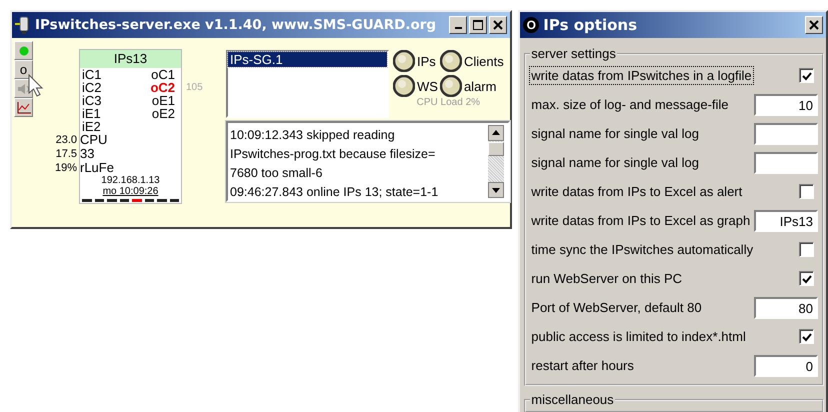 The width and height of the screenshot is (828, 412). Describe the element at coordinates (496, 190) in the screenshot. I see `scroll-down-icon` at that location.